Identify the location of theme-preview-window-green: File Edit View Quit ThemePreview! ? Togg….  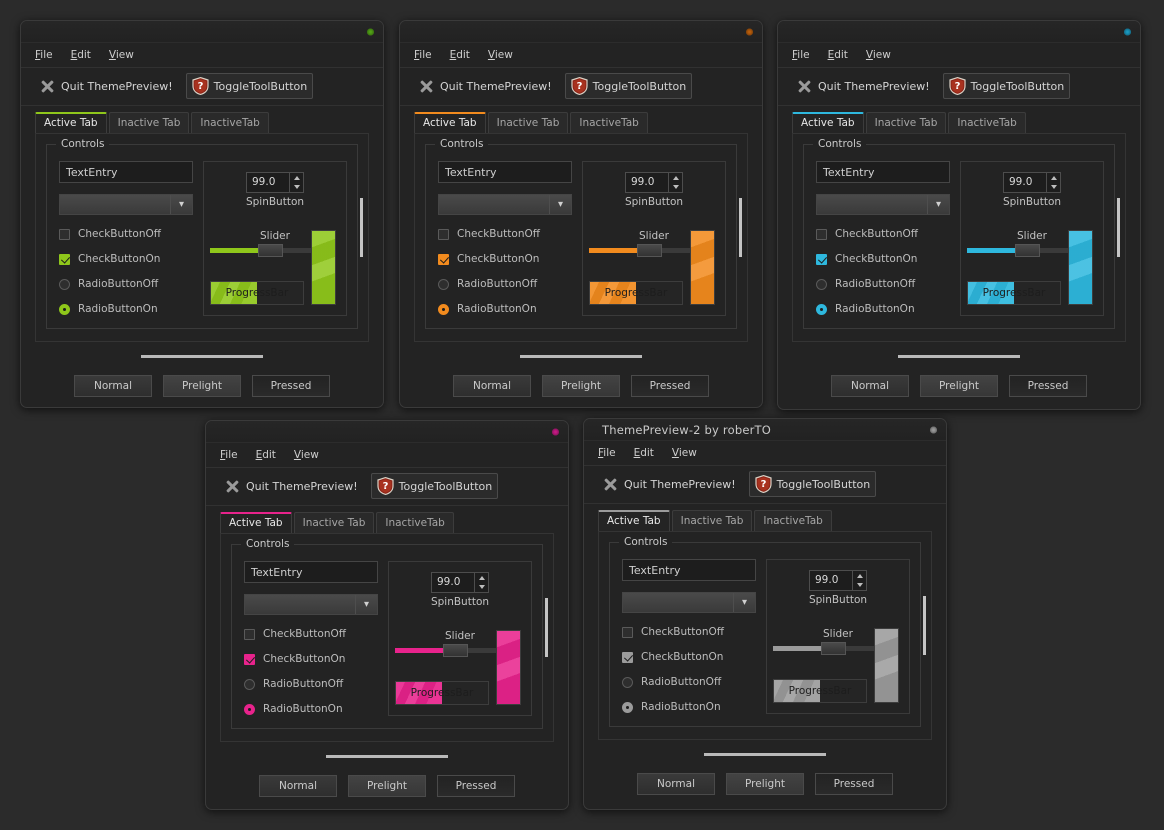
(202, 214).